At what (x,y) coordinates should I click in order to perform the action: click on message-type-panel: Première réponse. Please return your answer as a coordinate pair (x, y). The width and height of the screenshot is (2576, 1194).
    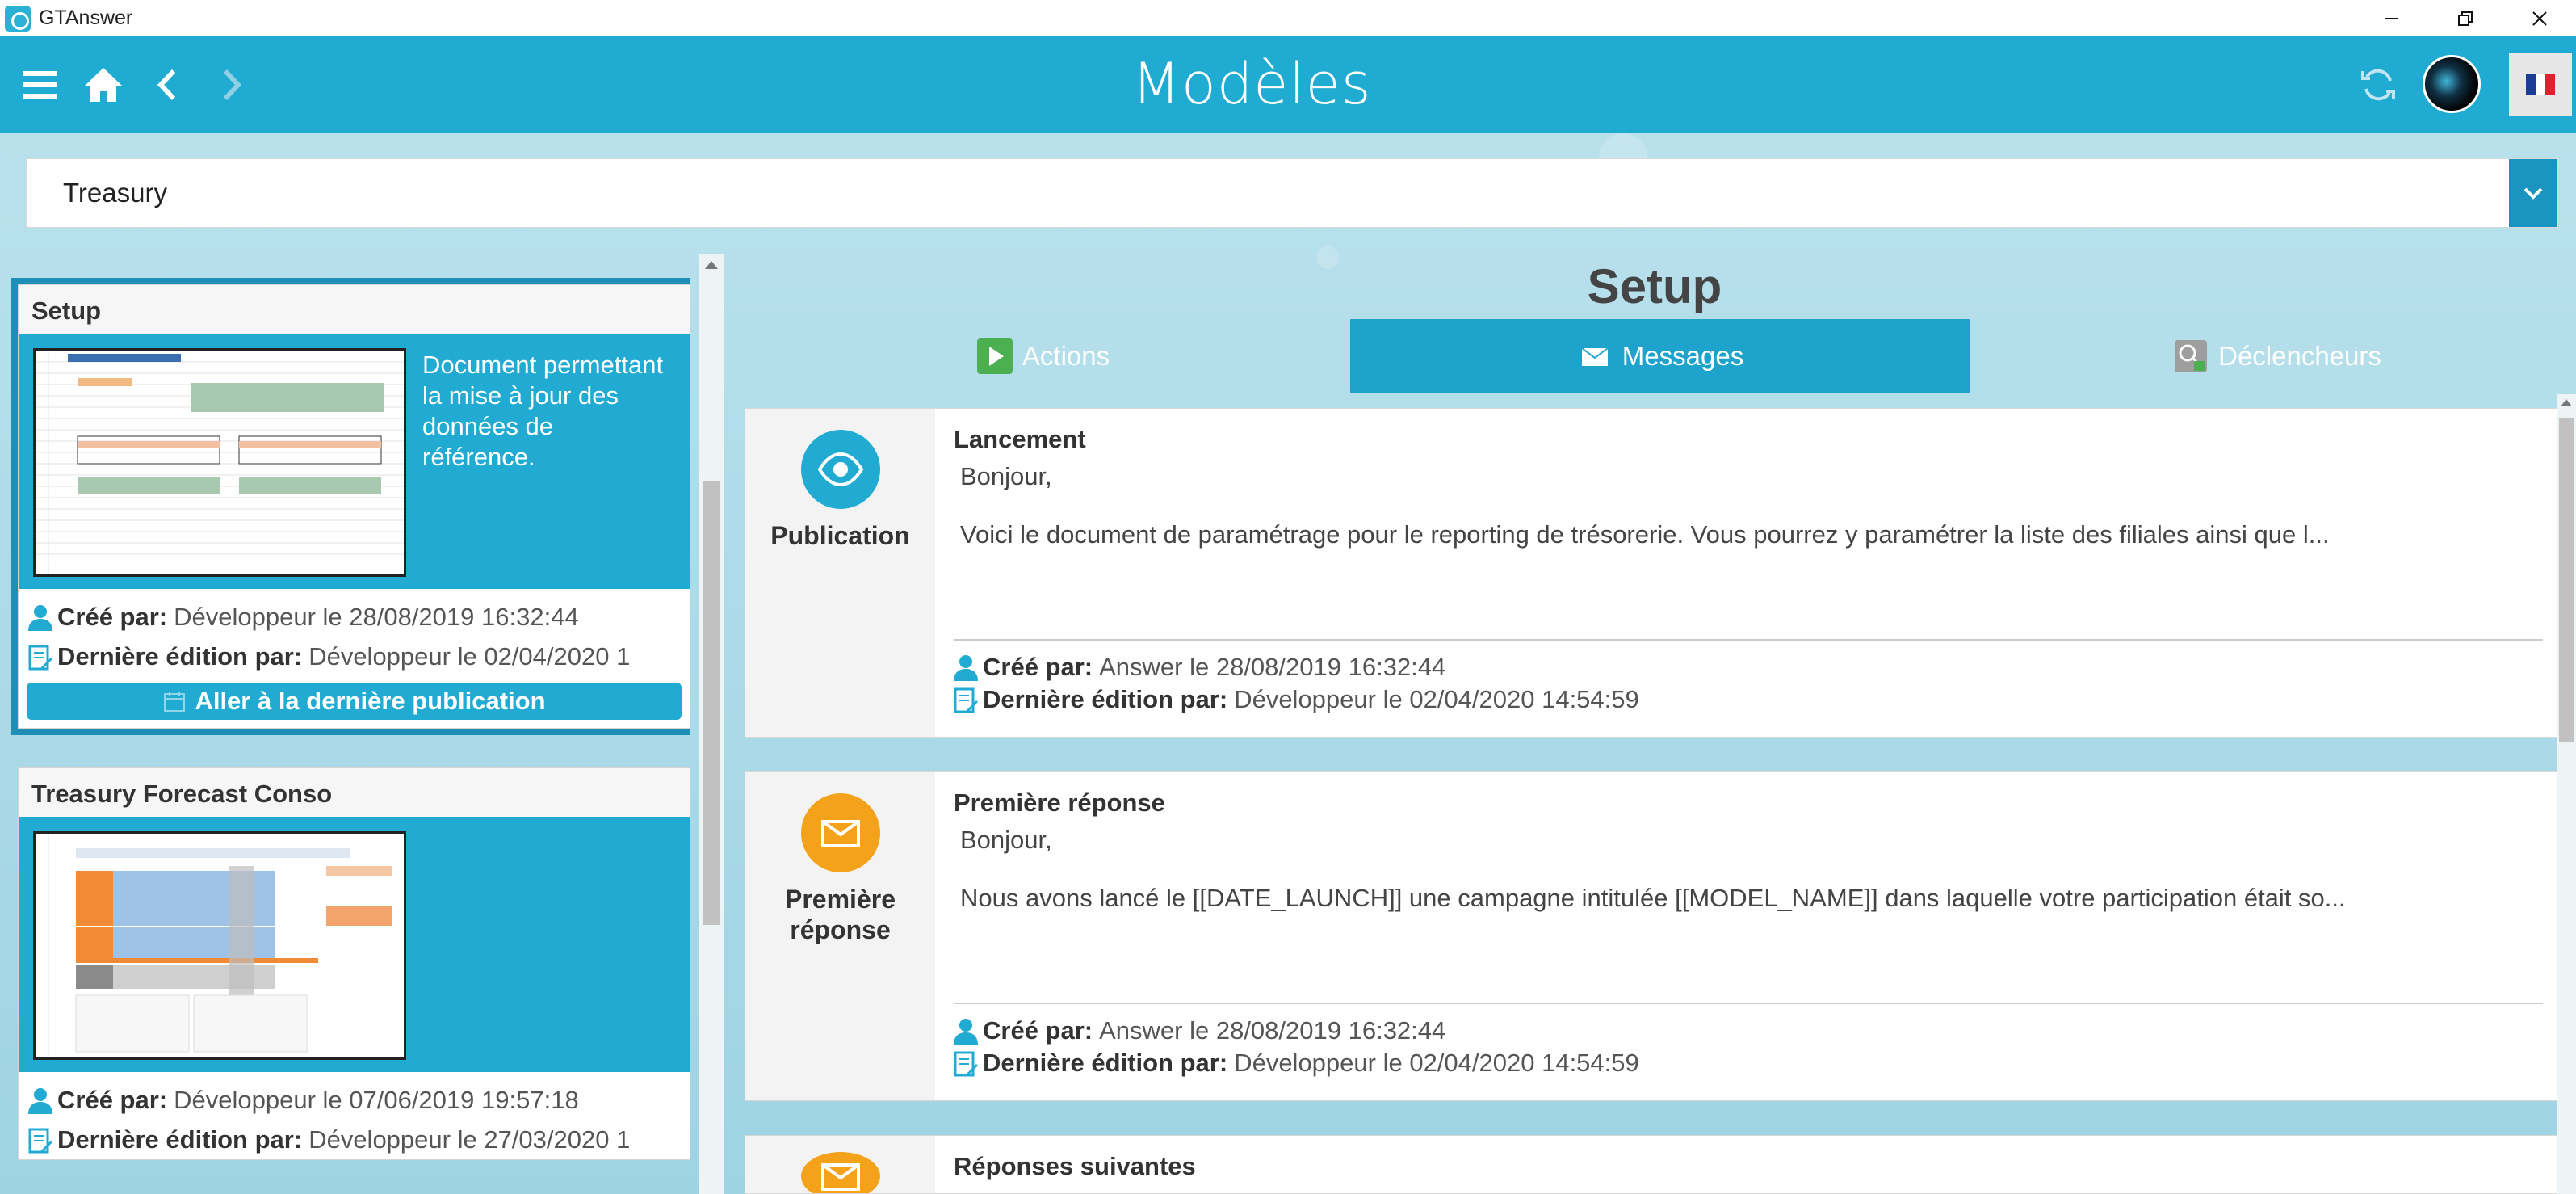
    Looking at the image, I should click on (840, 936).